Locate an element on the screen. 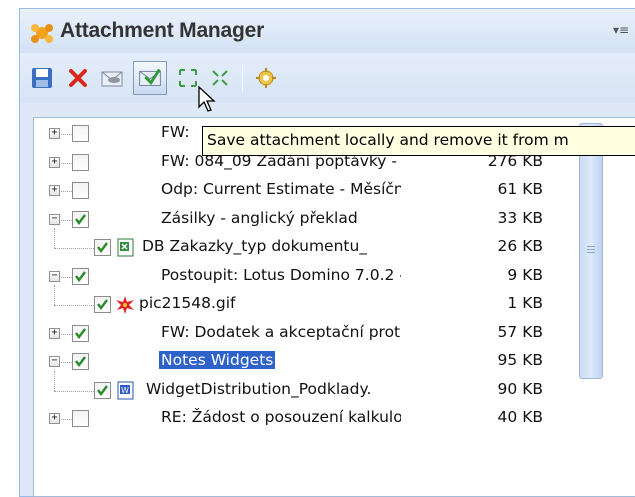  tree-row: − Zásilky - anglický překlad 33 KB is located at coordinates (324, 220).